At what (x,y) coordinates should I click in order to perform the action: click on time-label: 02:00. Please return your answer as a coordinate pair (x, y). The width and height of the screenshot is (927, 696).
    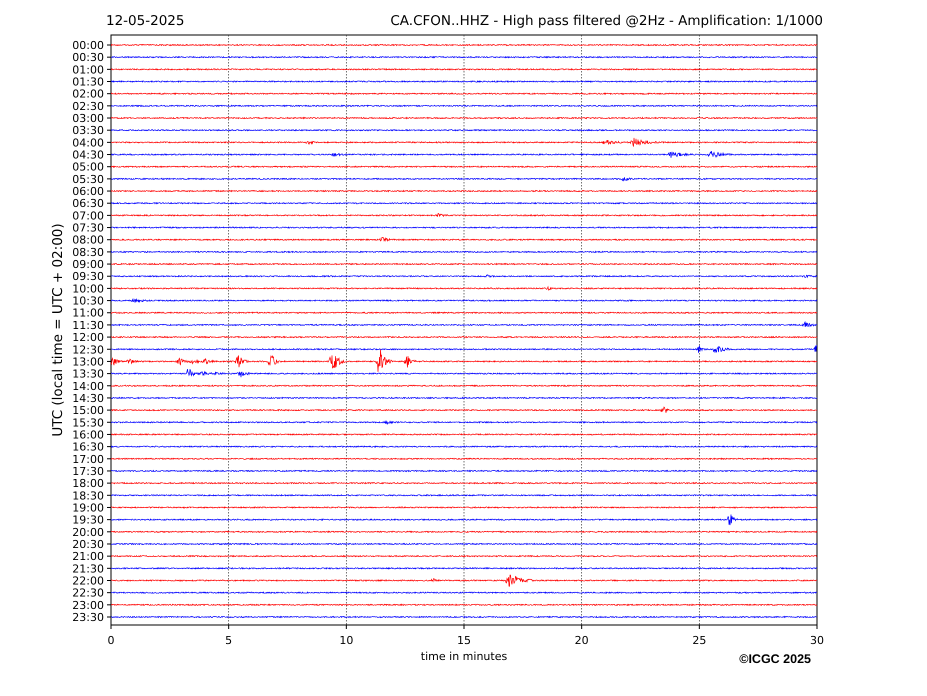
    Looking at the image, I should click on (88, 94).